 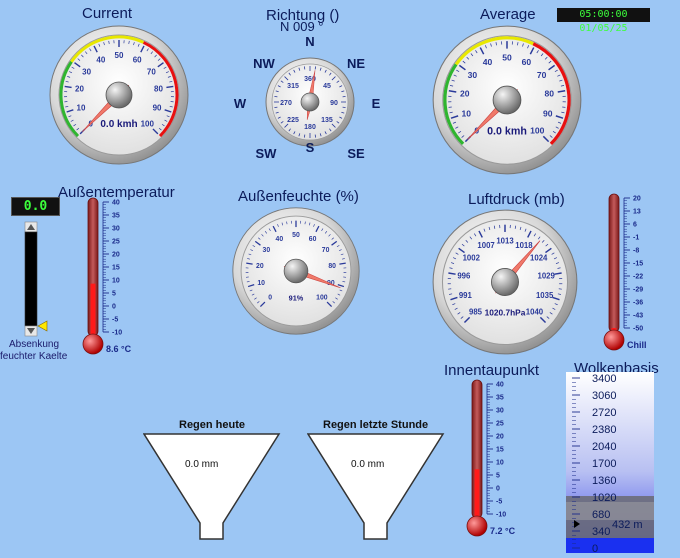 I want to click on compass-cardinal-w: W, so click(x=240, y=103).